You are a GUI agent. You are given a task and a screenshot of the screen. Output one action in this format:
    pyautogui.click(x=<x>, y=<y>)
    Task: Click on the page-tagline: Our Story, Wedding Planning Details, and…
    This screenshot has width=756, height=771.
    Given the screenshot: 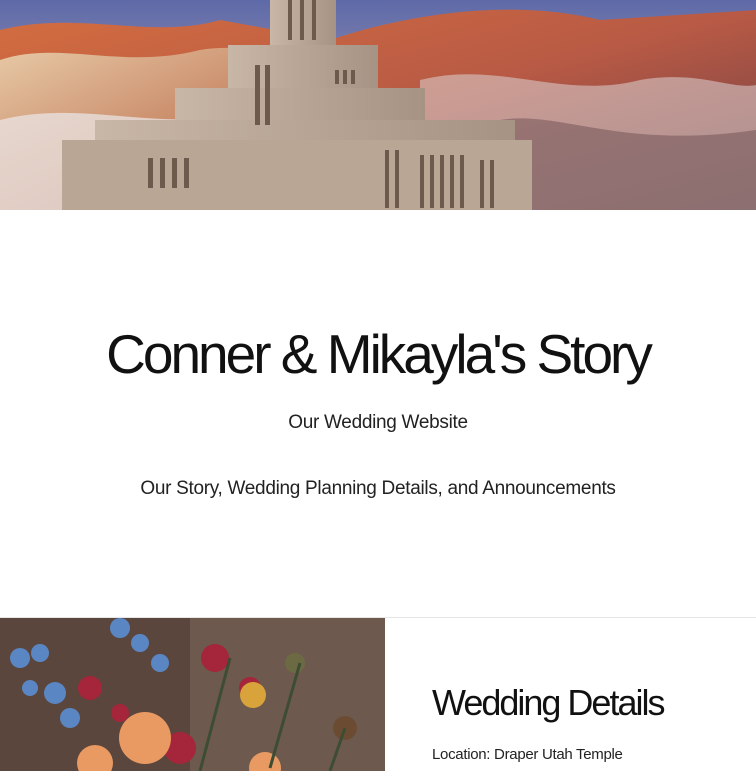 What is the action you would take?
    pyautogui.click(x=378, y=488)
    